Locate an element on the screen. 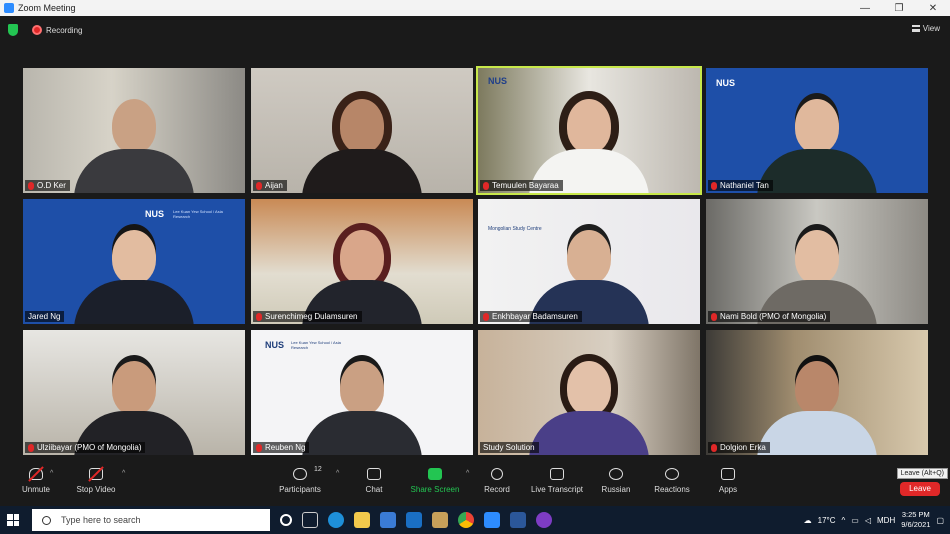  smiley-icon is located at coordinates (672, 474).